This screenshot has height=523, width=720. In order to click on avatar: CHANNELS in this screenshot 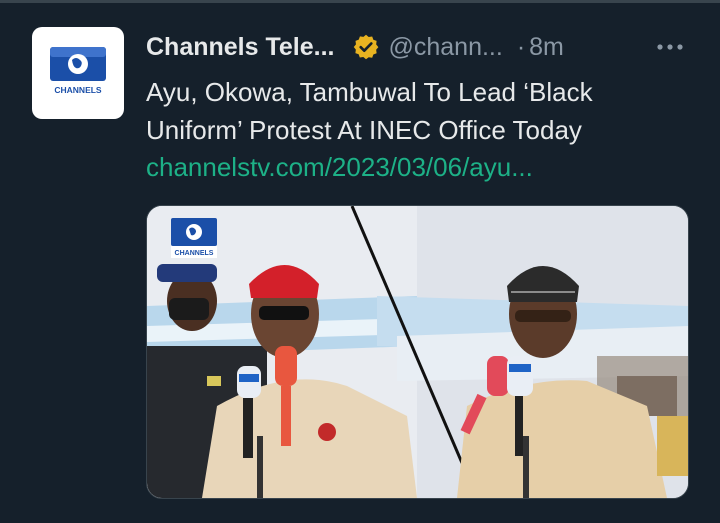, I will do `click(78, 73)`.